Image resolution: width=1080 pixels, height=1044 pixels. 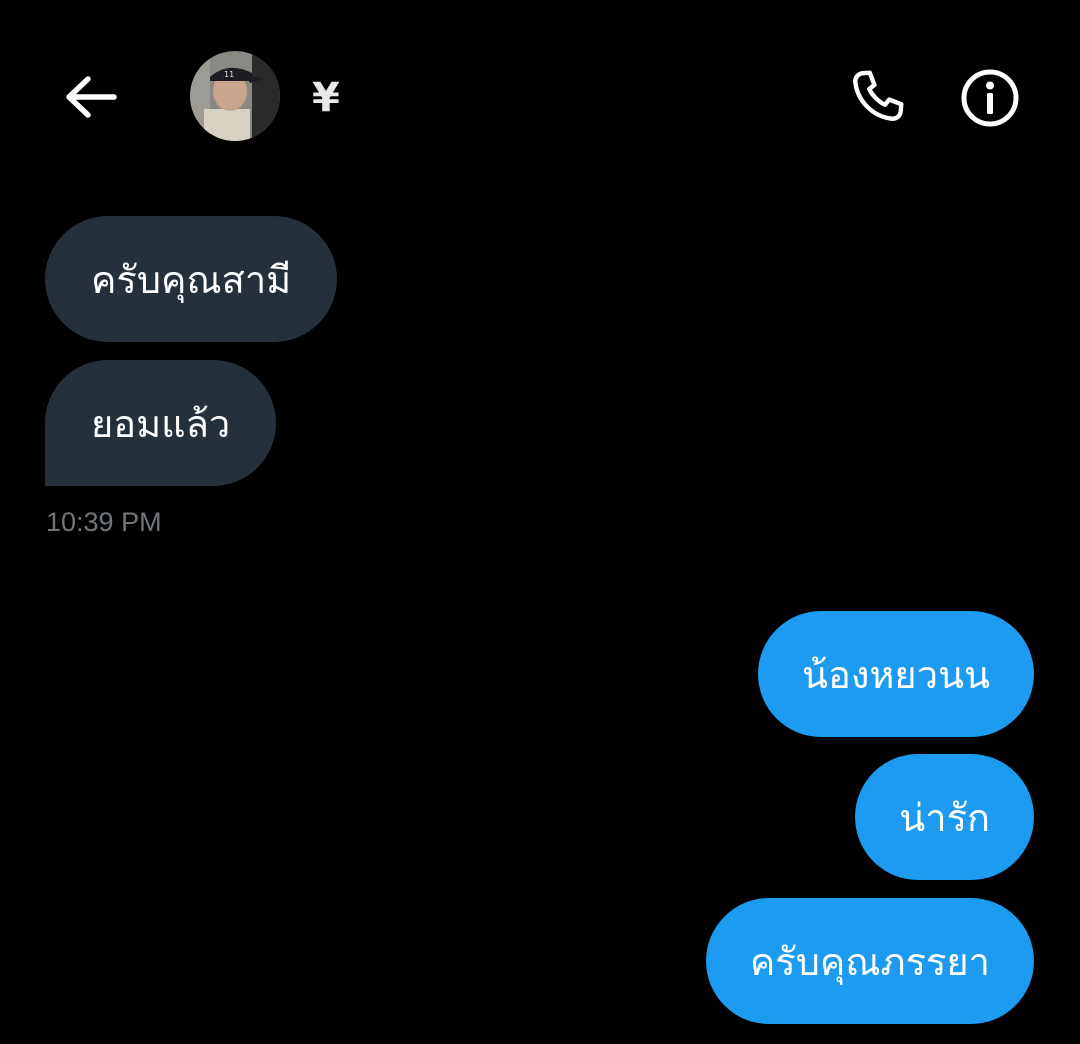 What do you see at coordinates (161, 423) in the screenshot?
I see `received-message: ยอมแล้ว` at bounding box center [161, 423].